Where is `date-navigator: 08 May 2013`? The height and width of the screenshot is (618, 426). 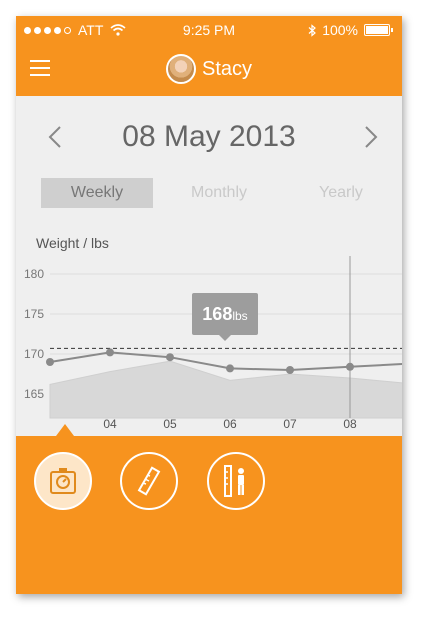 date-navigator: 08 May 2013 is located at coordinates (209, 138).